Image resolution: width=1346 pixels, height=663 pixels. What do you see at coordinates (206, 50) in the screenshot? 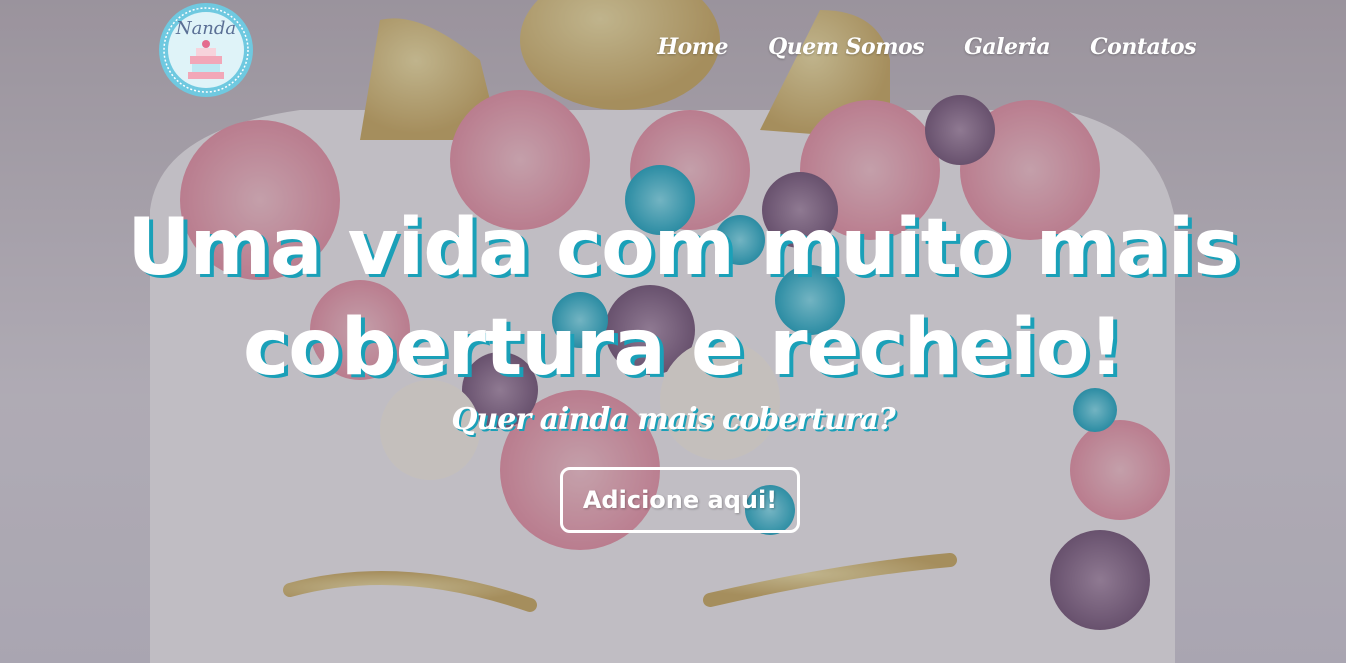
I see `nanda-logo: Nanda` at bounding box center [206, 50].